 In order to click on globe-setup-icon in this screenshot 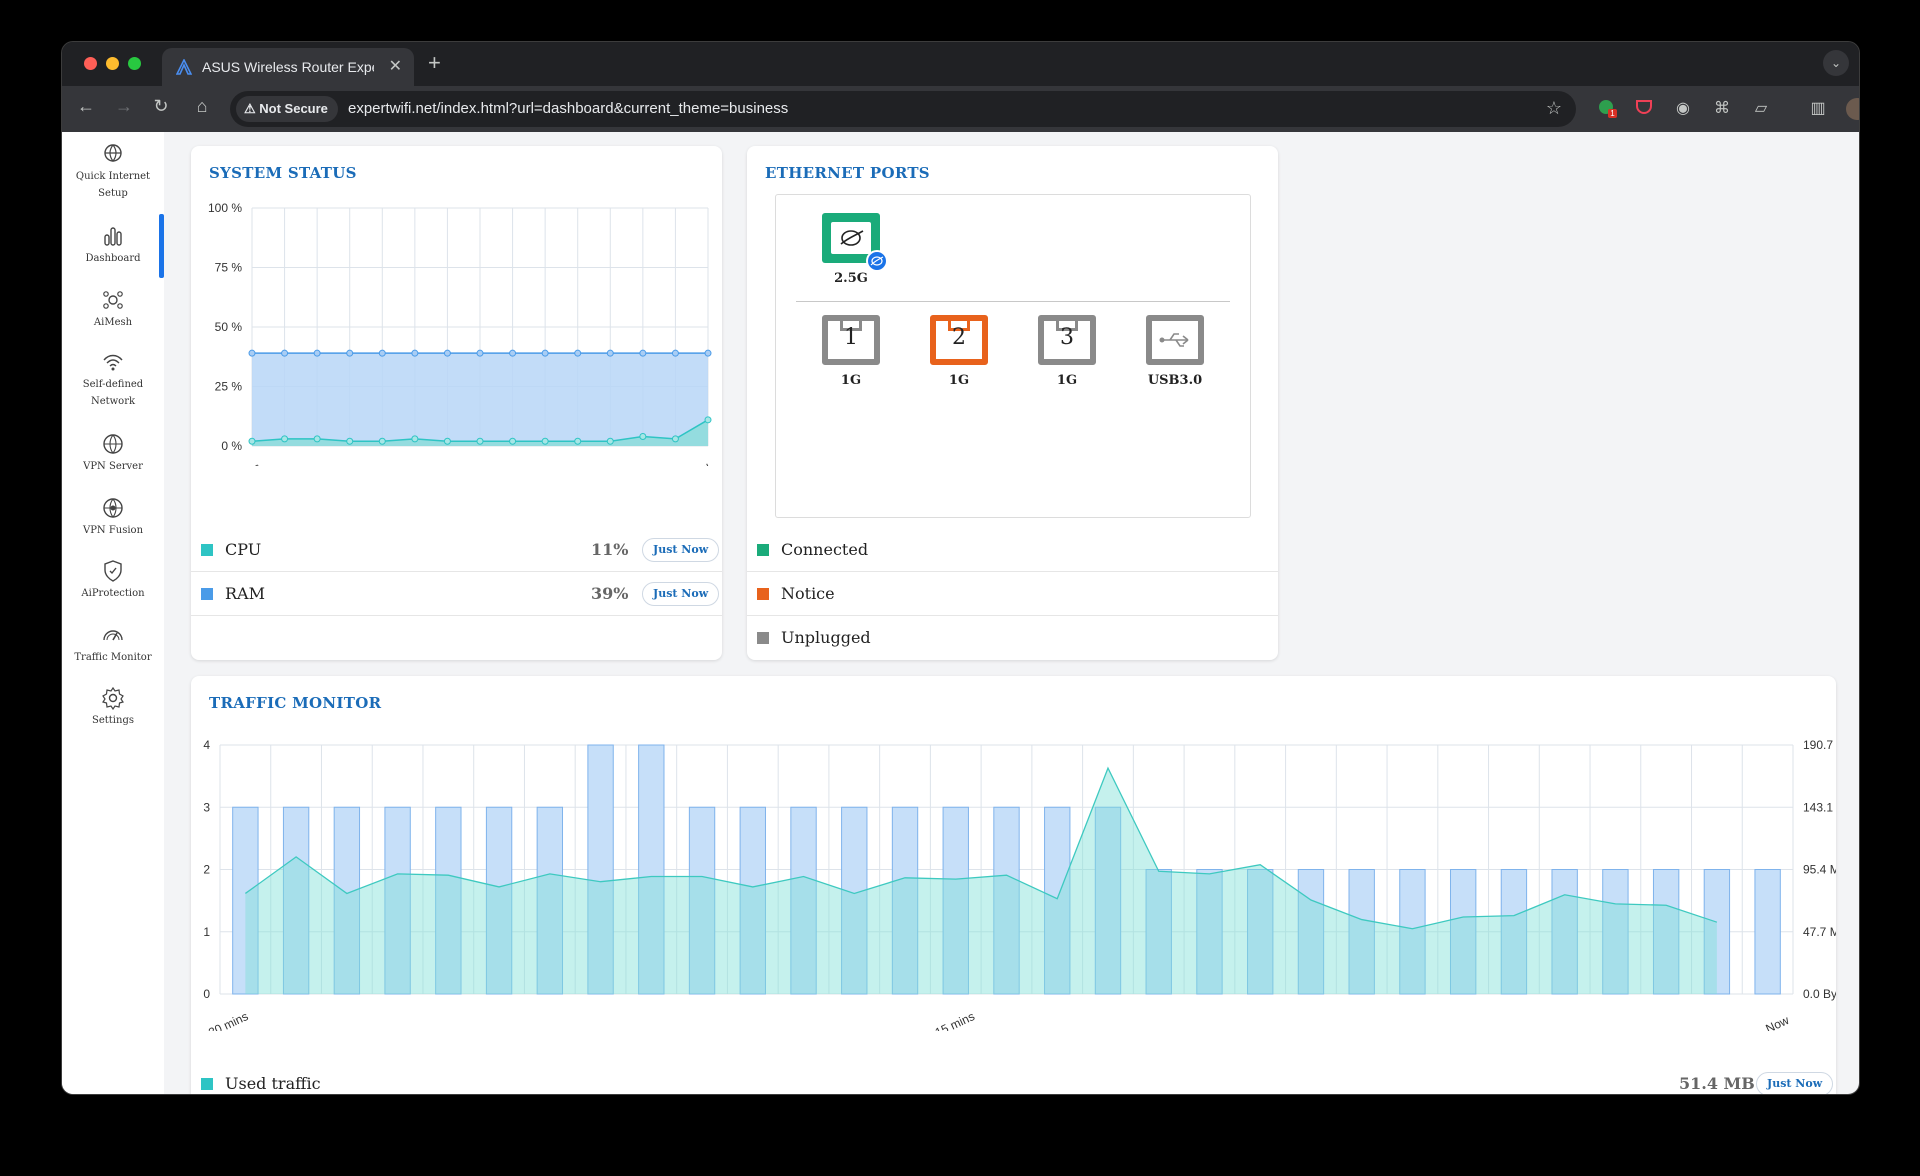, I will do `click(113, 153)`.